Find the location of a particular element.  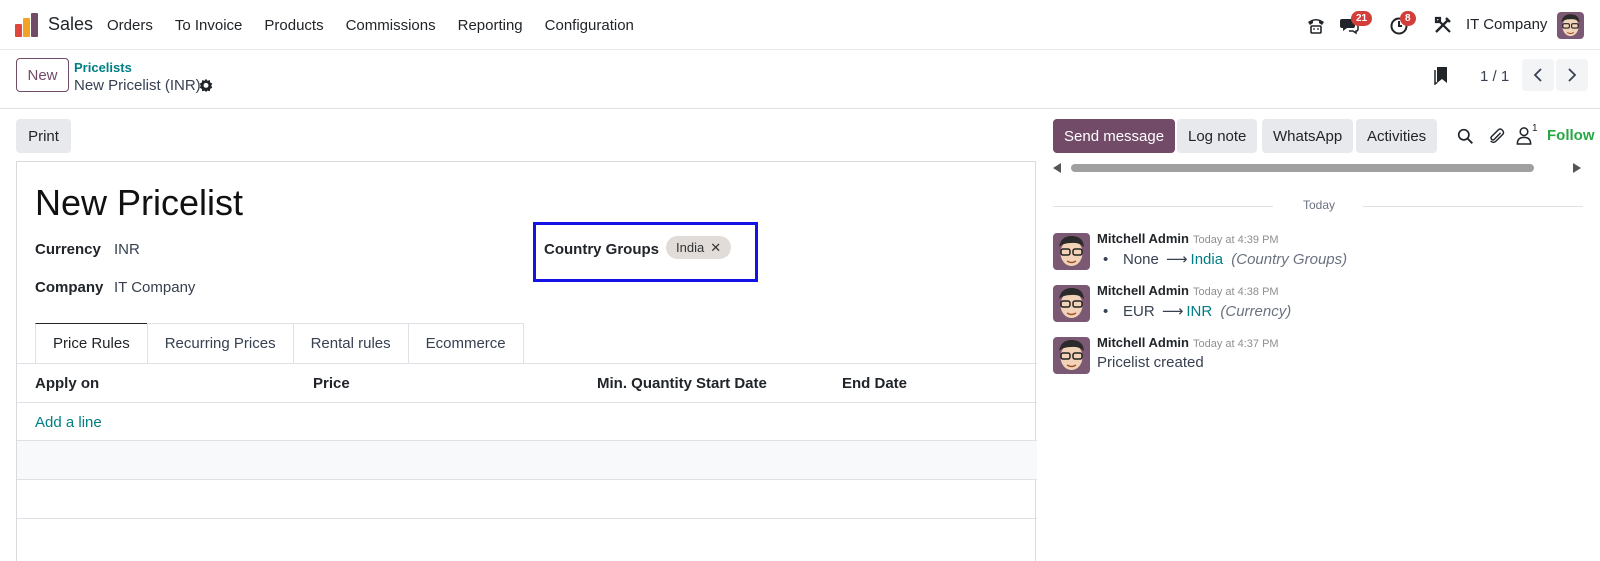

pager-next-button is located at coordinates (1572, 75).